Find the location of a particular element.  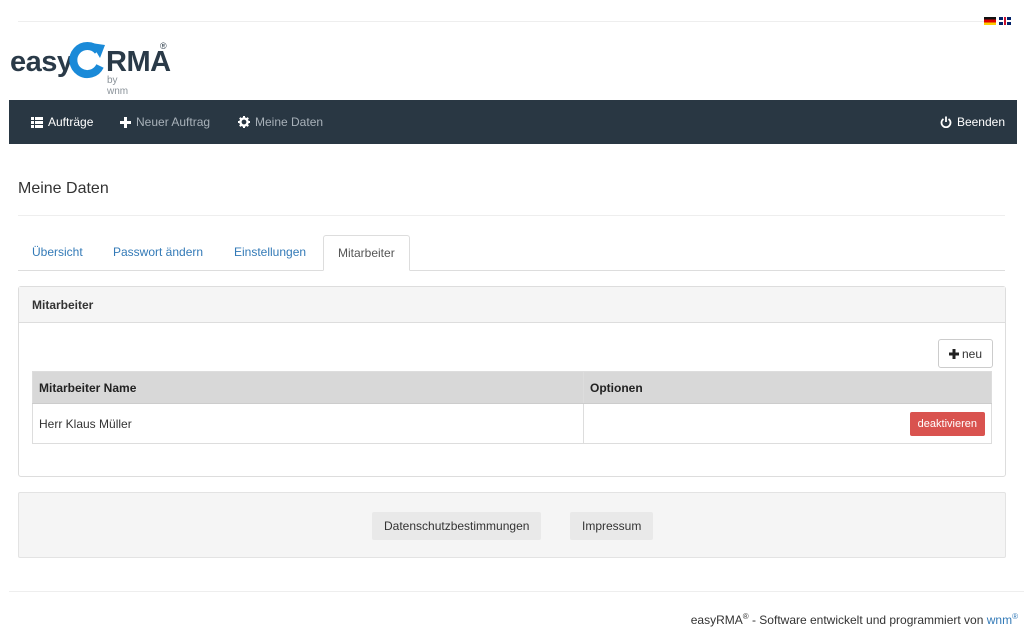

tab-uebersicht: Übersicht is located at coordinates (57, 252).